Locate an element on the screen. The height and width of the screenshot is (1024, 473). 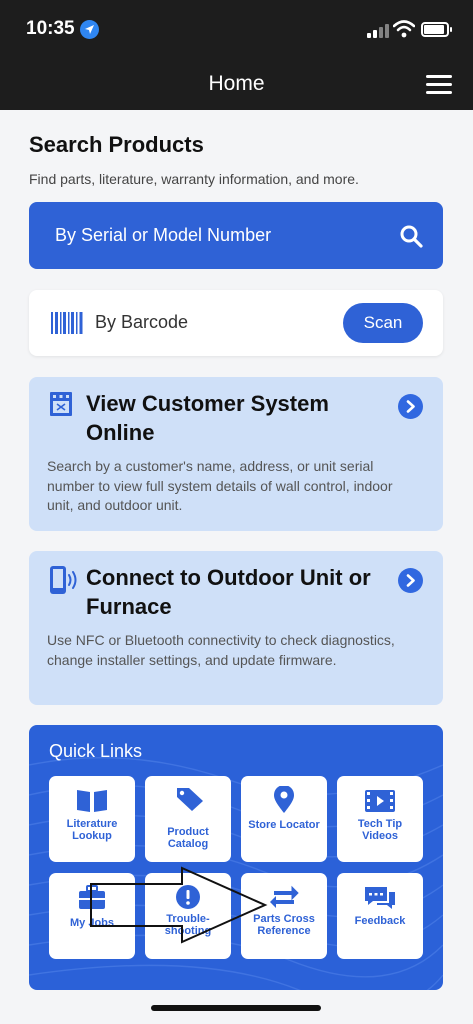
tile-store-locator: Store Locator is located at coordinates (284, 819).